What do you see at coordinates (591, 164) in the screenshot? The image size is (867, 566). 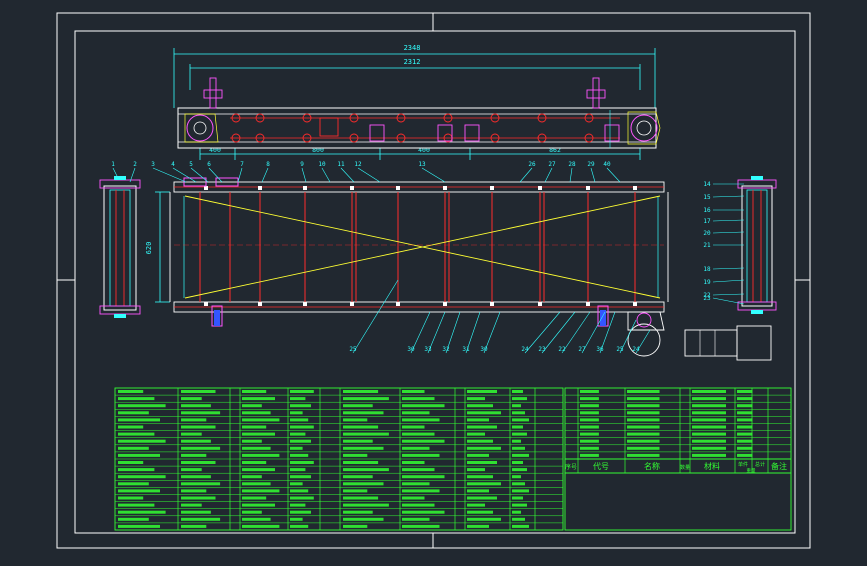 I see `balloon-label: 29` at bounding box center [591, 164].